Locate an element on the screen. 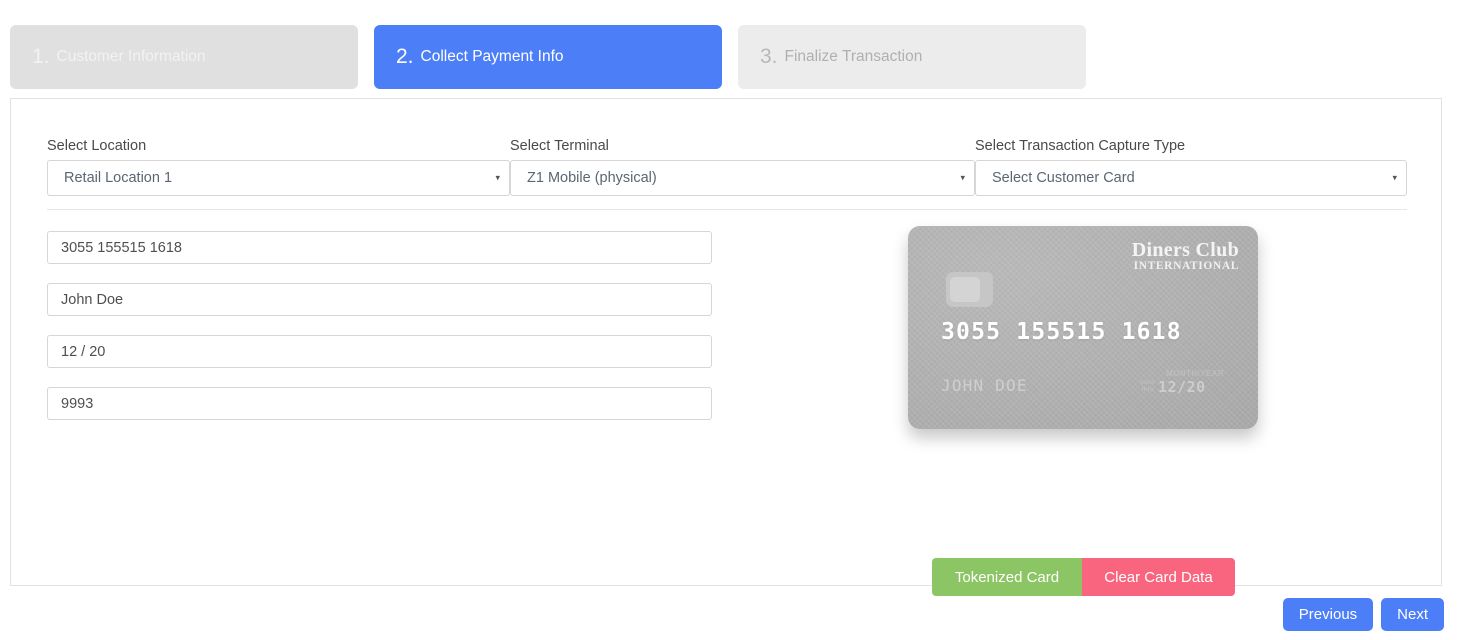  location-label: Select Location is located at coordinates (97, 146).